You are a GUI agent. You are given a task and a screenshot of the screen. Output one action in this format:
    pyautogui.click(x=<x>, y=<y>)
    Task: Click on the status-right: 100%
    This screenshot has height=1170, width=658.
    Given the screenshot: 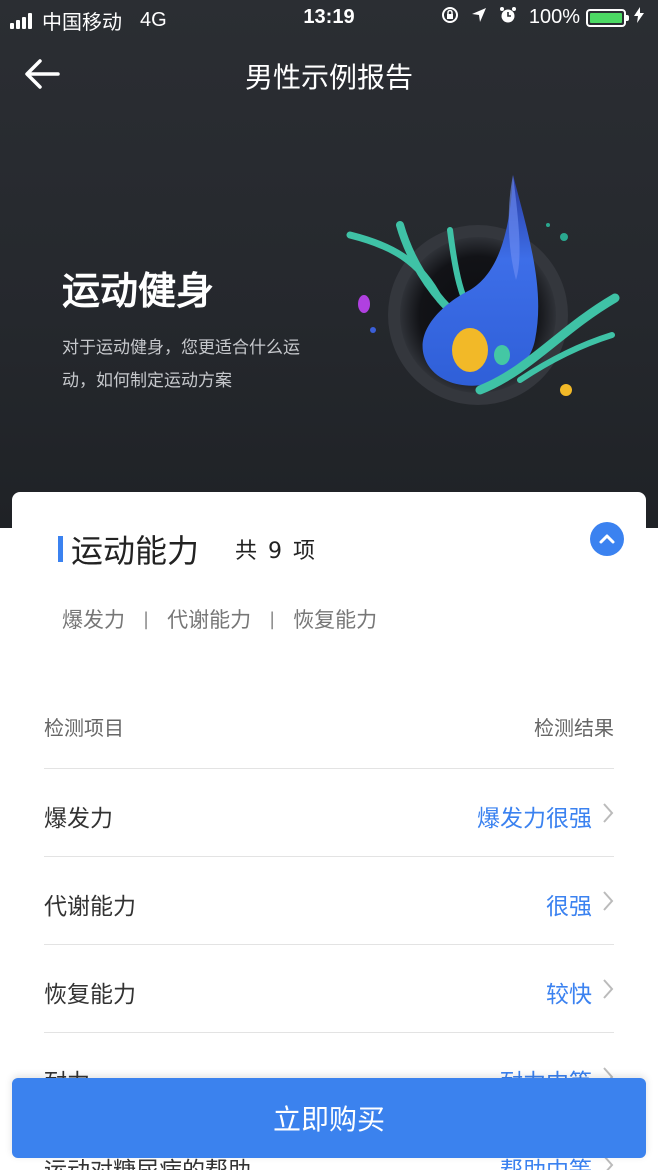 What is the action you would take?
    pyautogui.click(x=542, y=17)
    